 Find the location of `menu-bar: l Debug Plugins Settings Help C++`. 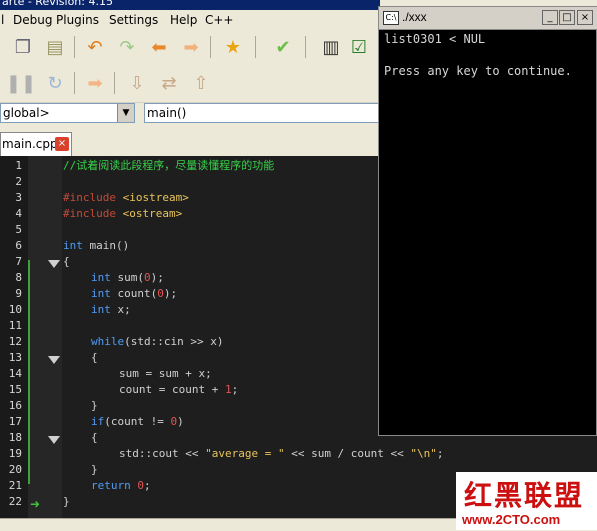

menu-bar: l Debug Plugins Settings Help C++ is located at coordinates (190, 20).